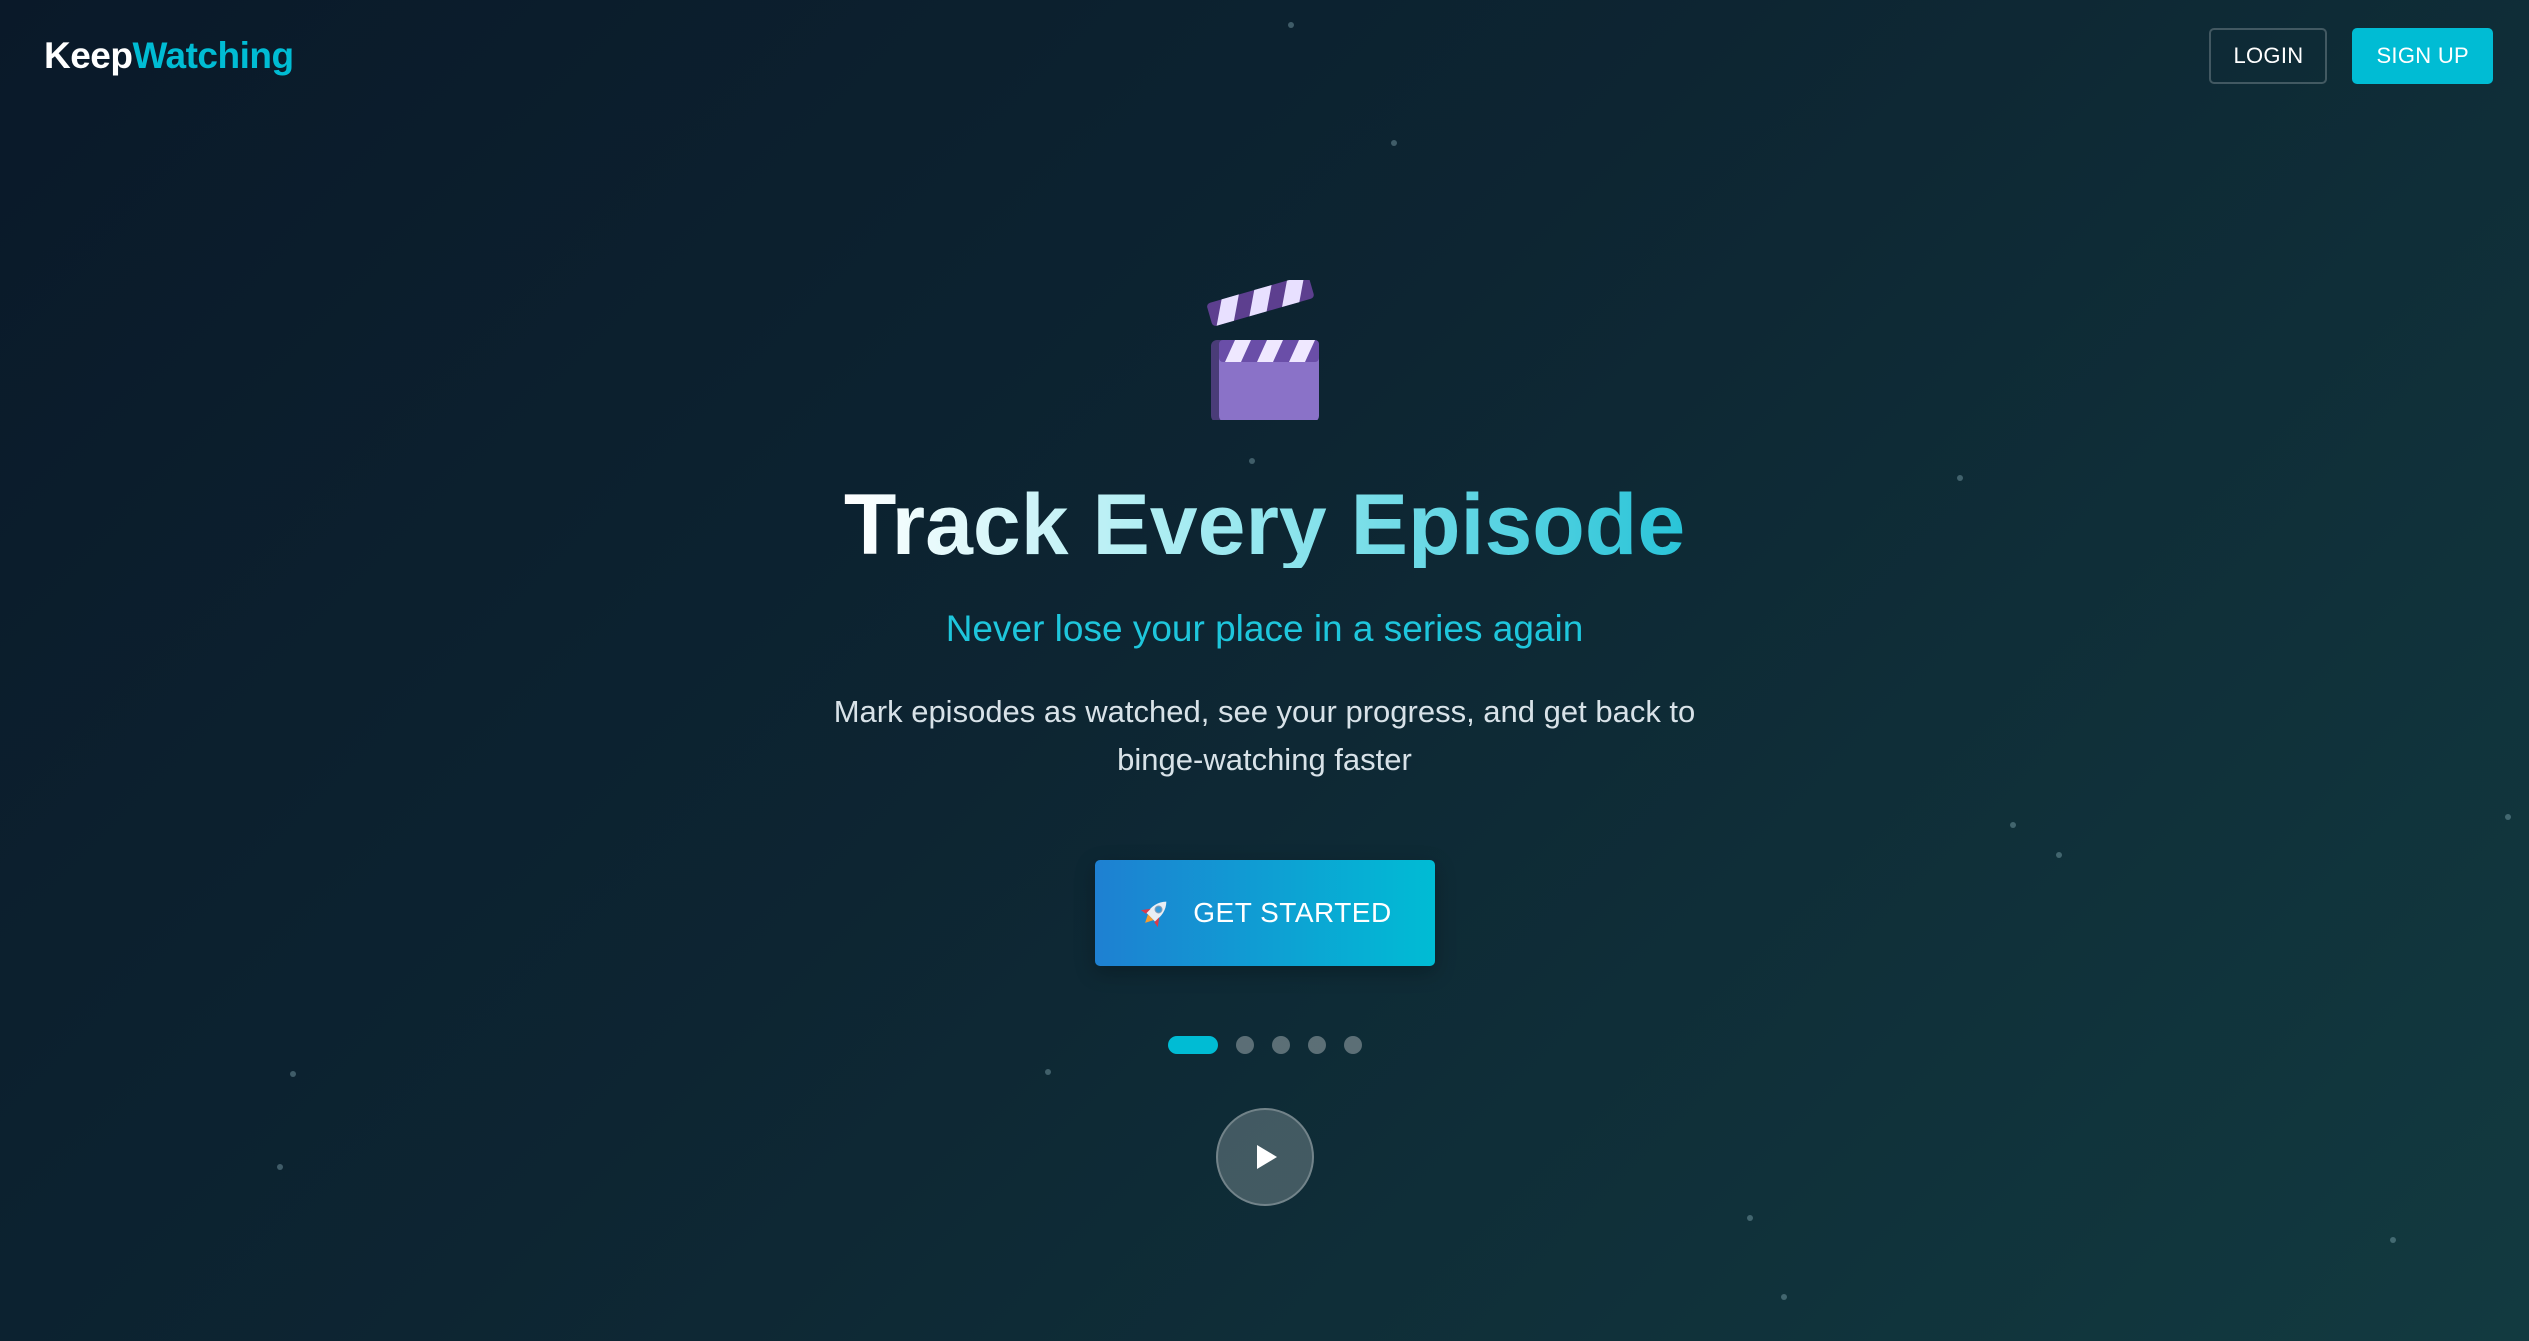 The height and width of the screenshot is (1341, 2529). I want to click on app-logo: KeepWatching, so click(169, 56).